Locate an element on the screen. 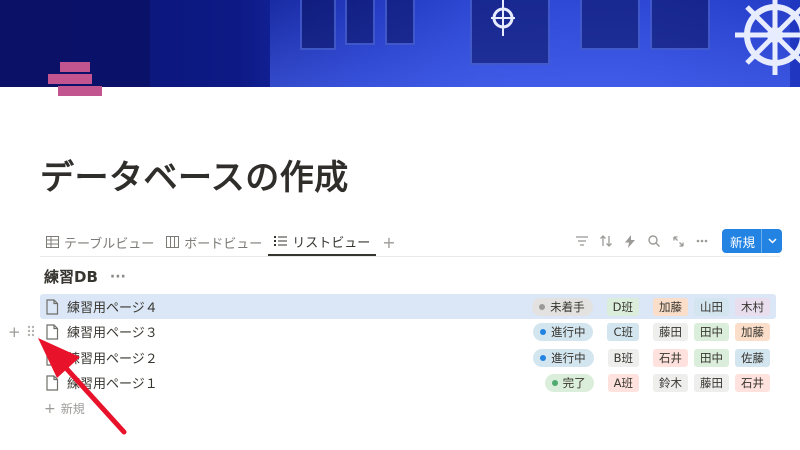 Image resolution: width=800 pixels, height=450 pixels. new-row-button: + 新規 is located at coordinates (64, 408).